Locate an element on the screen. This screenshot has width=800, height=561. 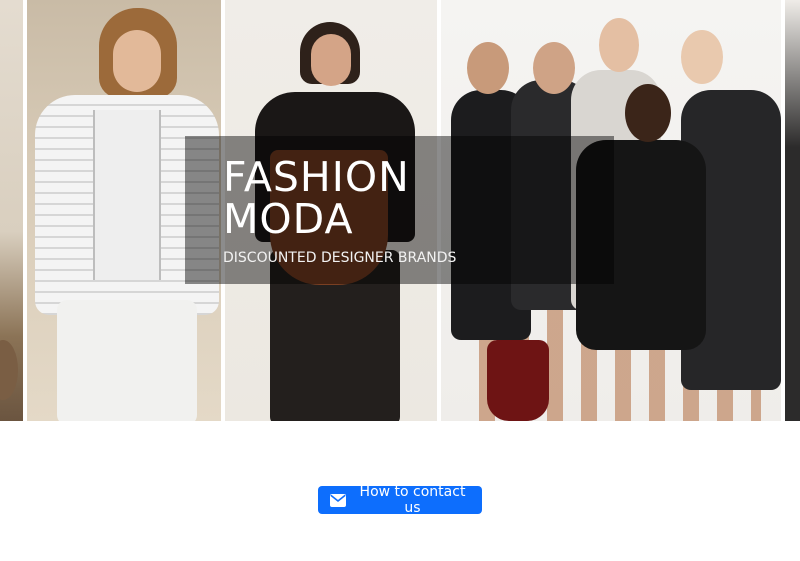
hero-title: FASHION MODA is located at coordinates (316, 198).